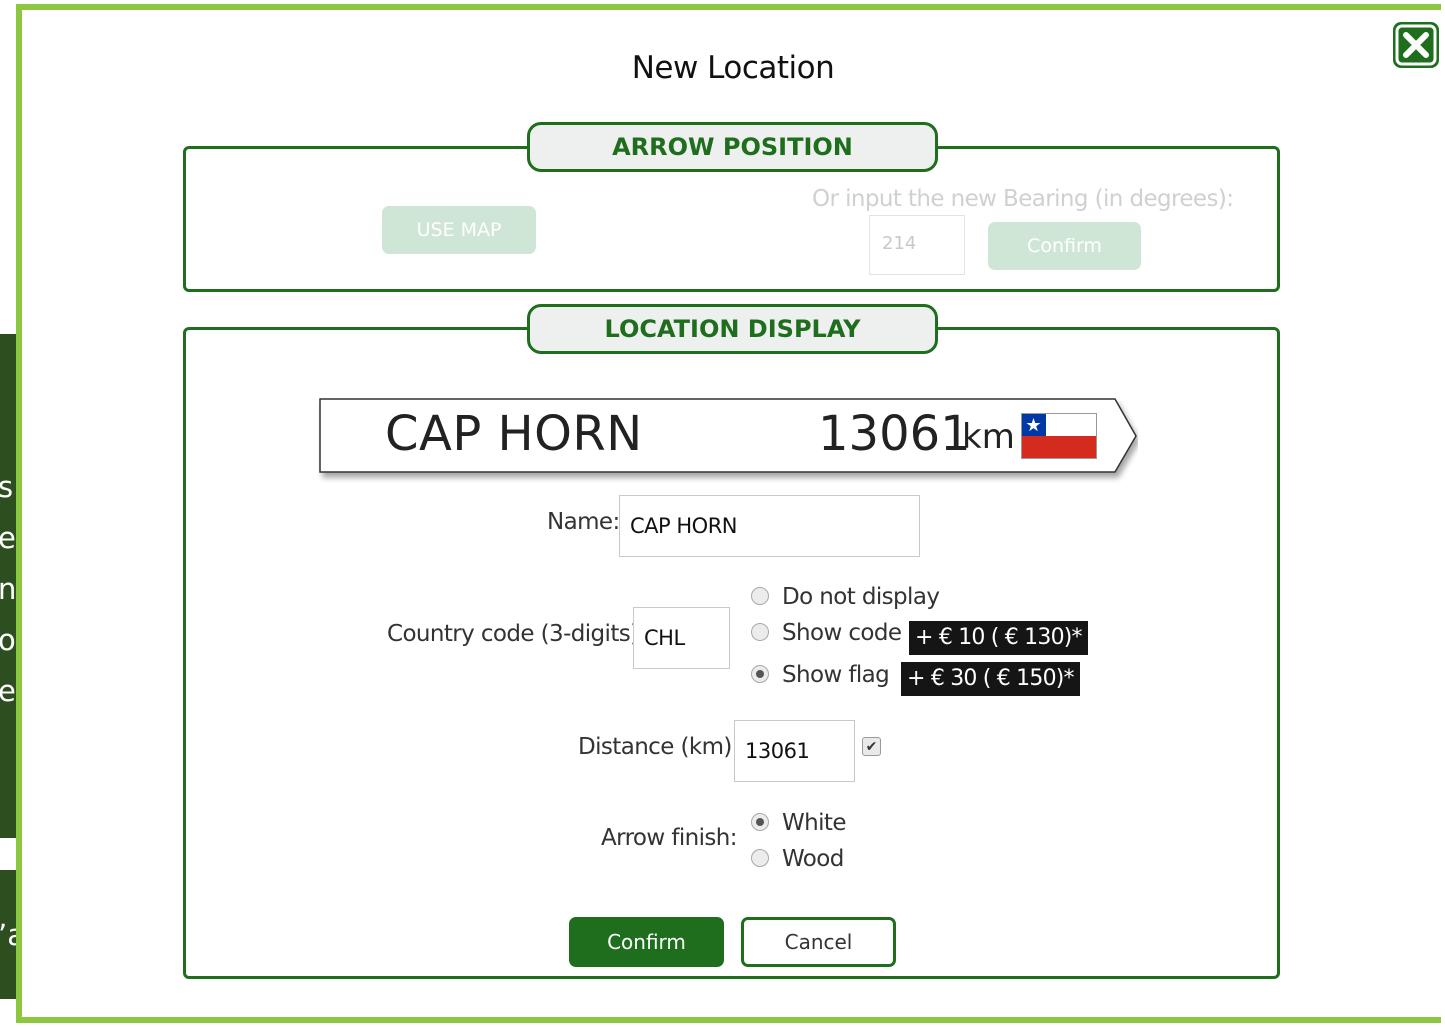 The image size is (1445, 1027). I want to click on bearing-input: 214, so click(917, 245).